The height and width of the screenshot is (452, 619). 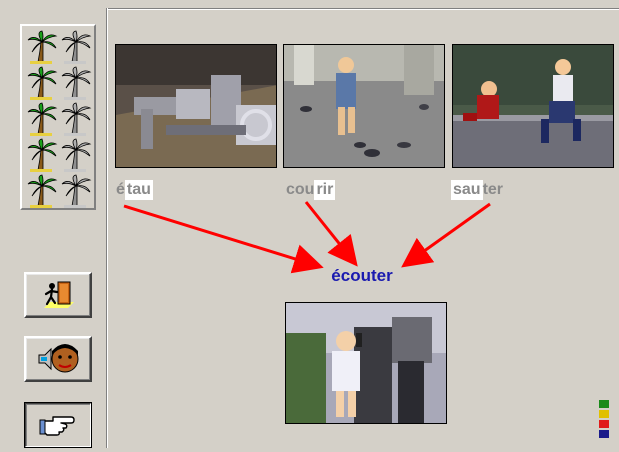 What do you see at coordinates (604, 419) in the screenshot?
I see `publisher-logo` at bounding box center [604, 419].